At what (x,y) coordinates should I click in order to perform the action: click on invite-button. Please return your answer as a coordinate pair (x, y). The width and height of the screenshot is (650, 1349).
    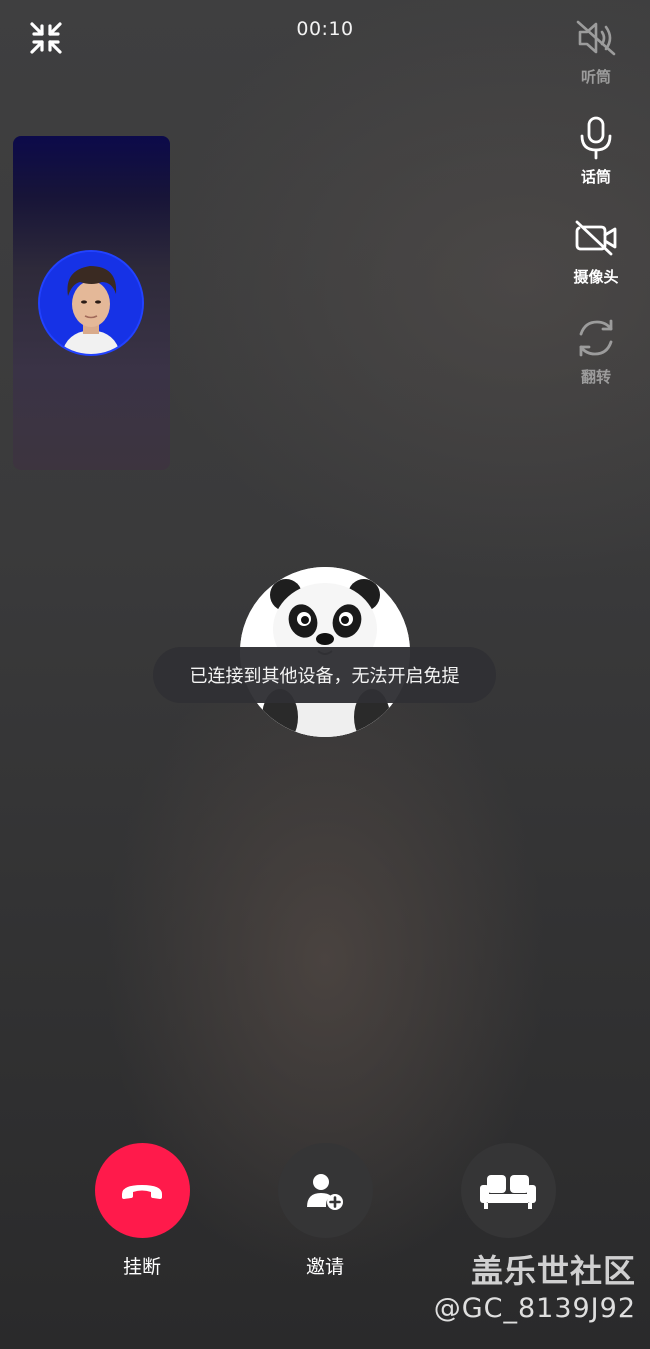
    Looking at the image, I should click on (325, 1190).